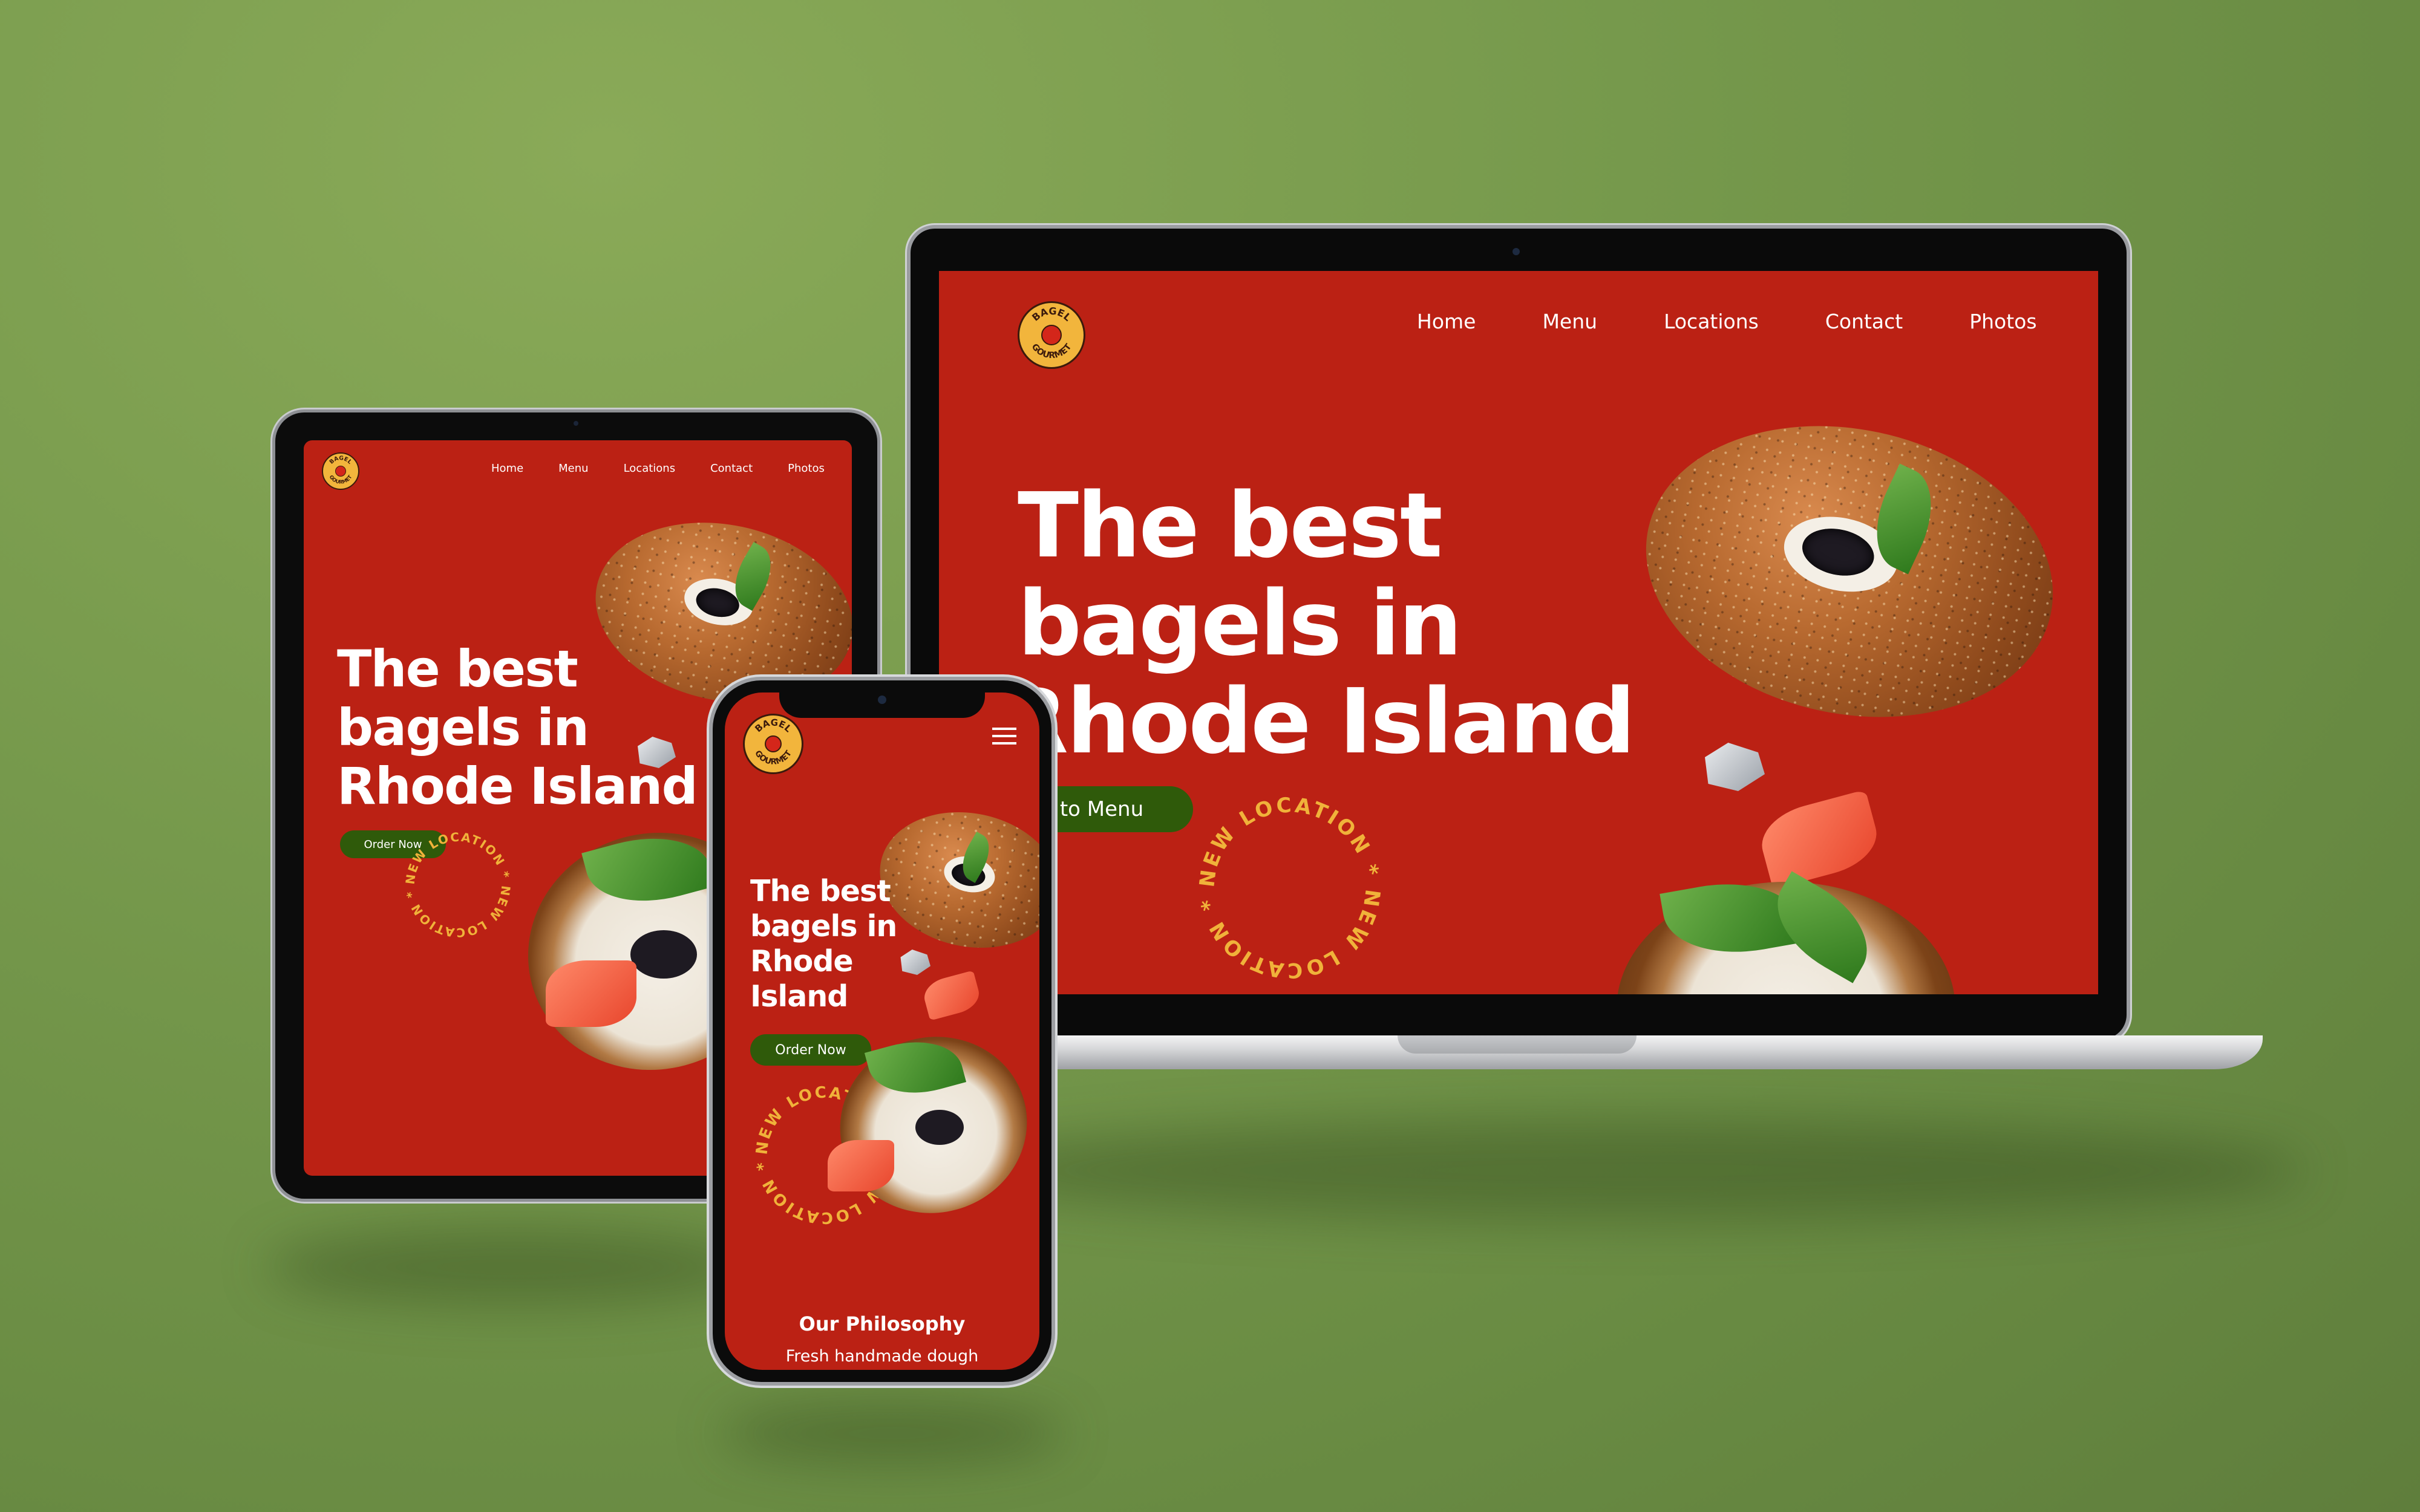  Describe the element at coordinates (1004, 737) in the screenshot. I see `hamburger-menu-icon` at that location.